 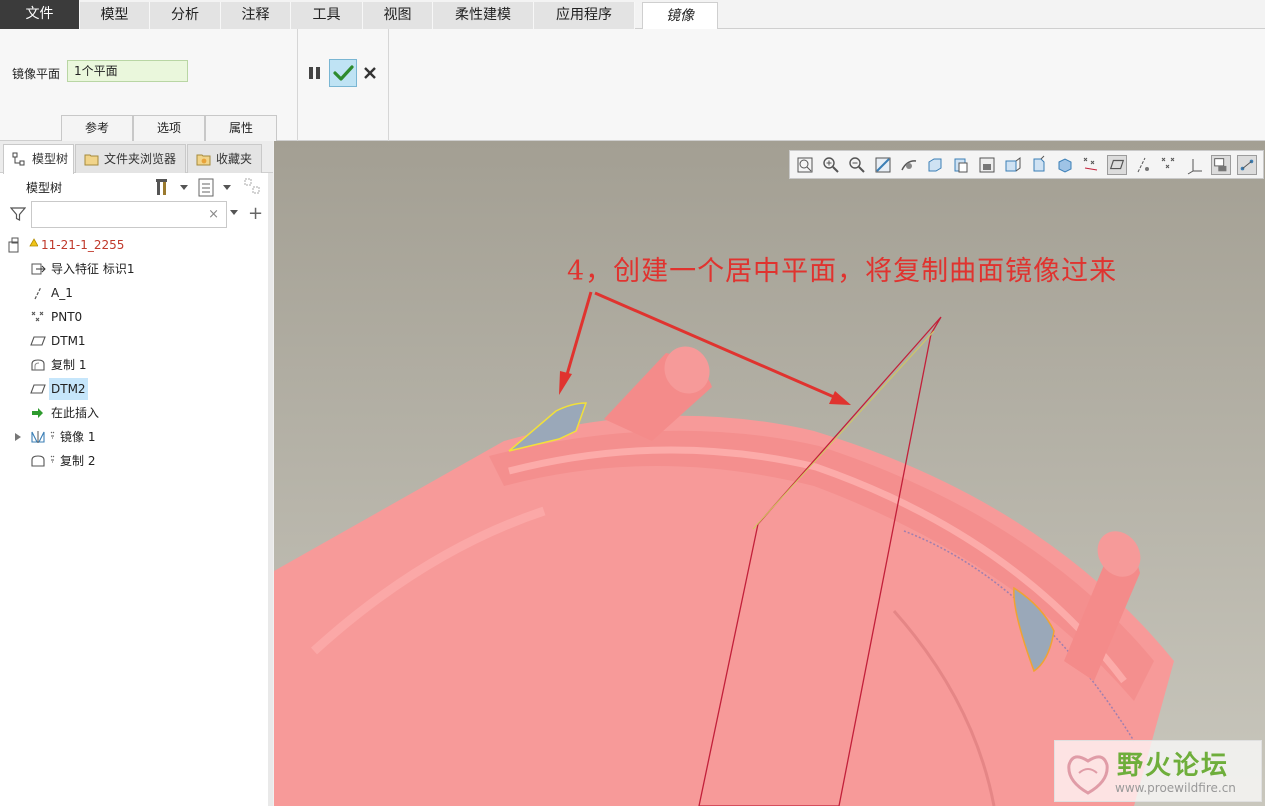 I want to click on mirror-plane-collector: 1个平面, so click(x=127, y=71).